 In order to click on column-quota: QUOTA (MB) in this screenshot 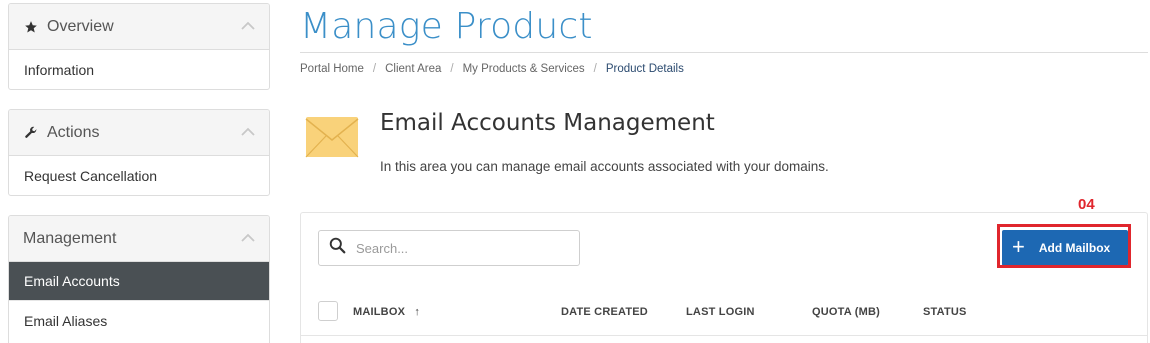, I will do `click(846, 312)`.